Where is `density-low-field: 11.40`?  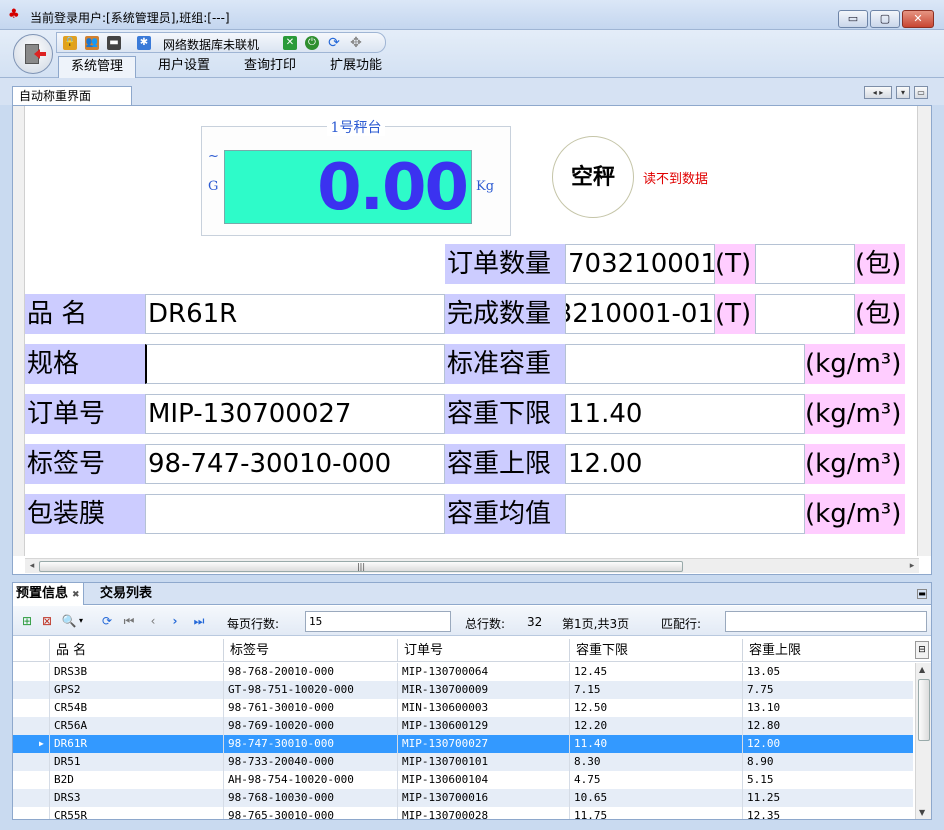
density-low-field: 11.40 is located at coordinates (685, 414).